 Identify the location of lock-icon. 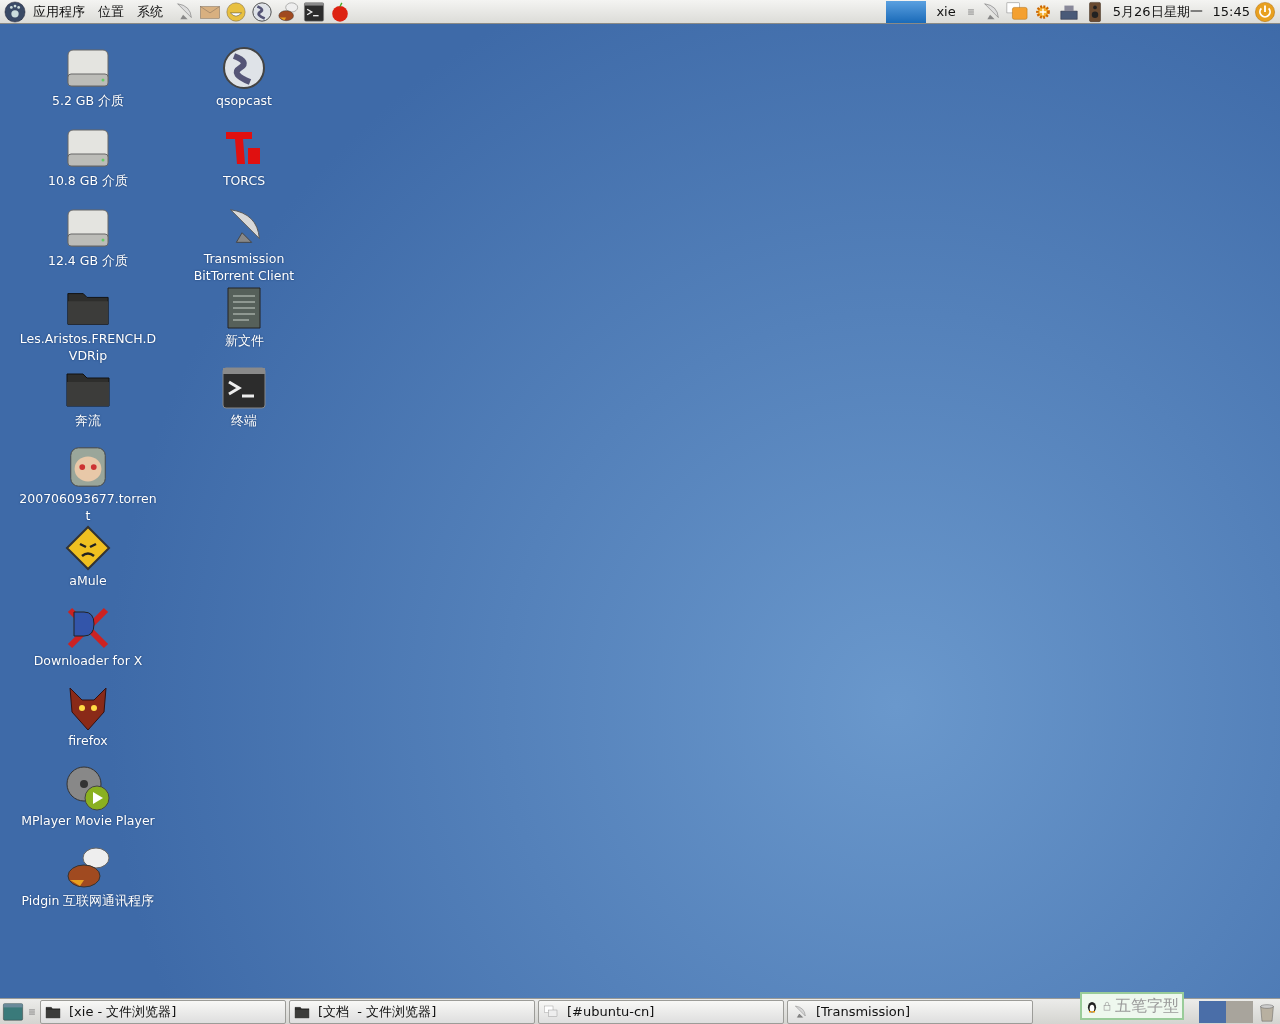
(1107, 1005).